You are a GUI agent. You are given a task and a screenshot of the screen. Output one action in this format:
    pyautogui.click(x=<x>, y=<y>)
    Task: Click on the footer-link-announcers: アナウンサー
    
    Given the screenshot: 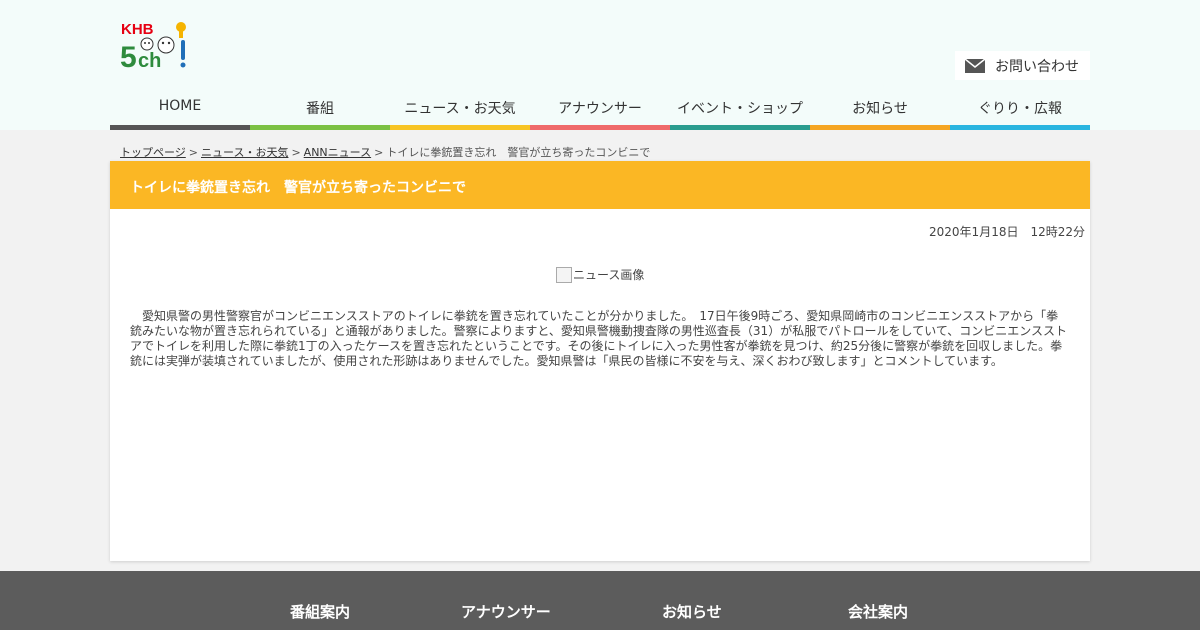 What is the action you would take?
    pyautogui.click(x=506, y=611)
    